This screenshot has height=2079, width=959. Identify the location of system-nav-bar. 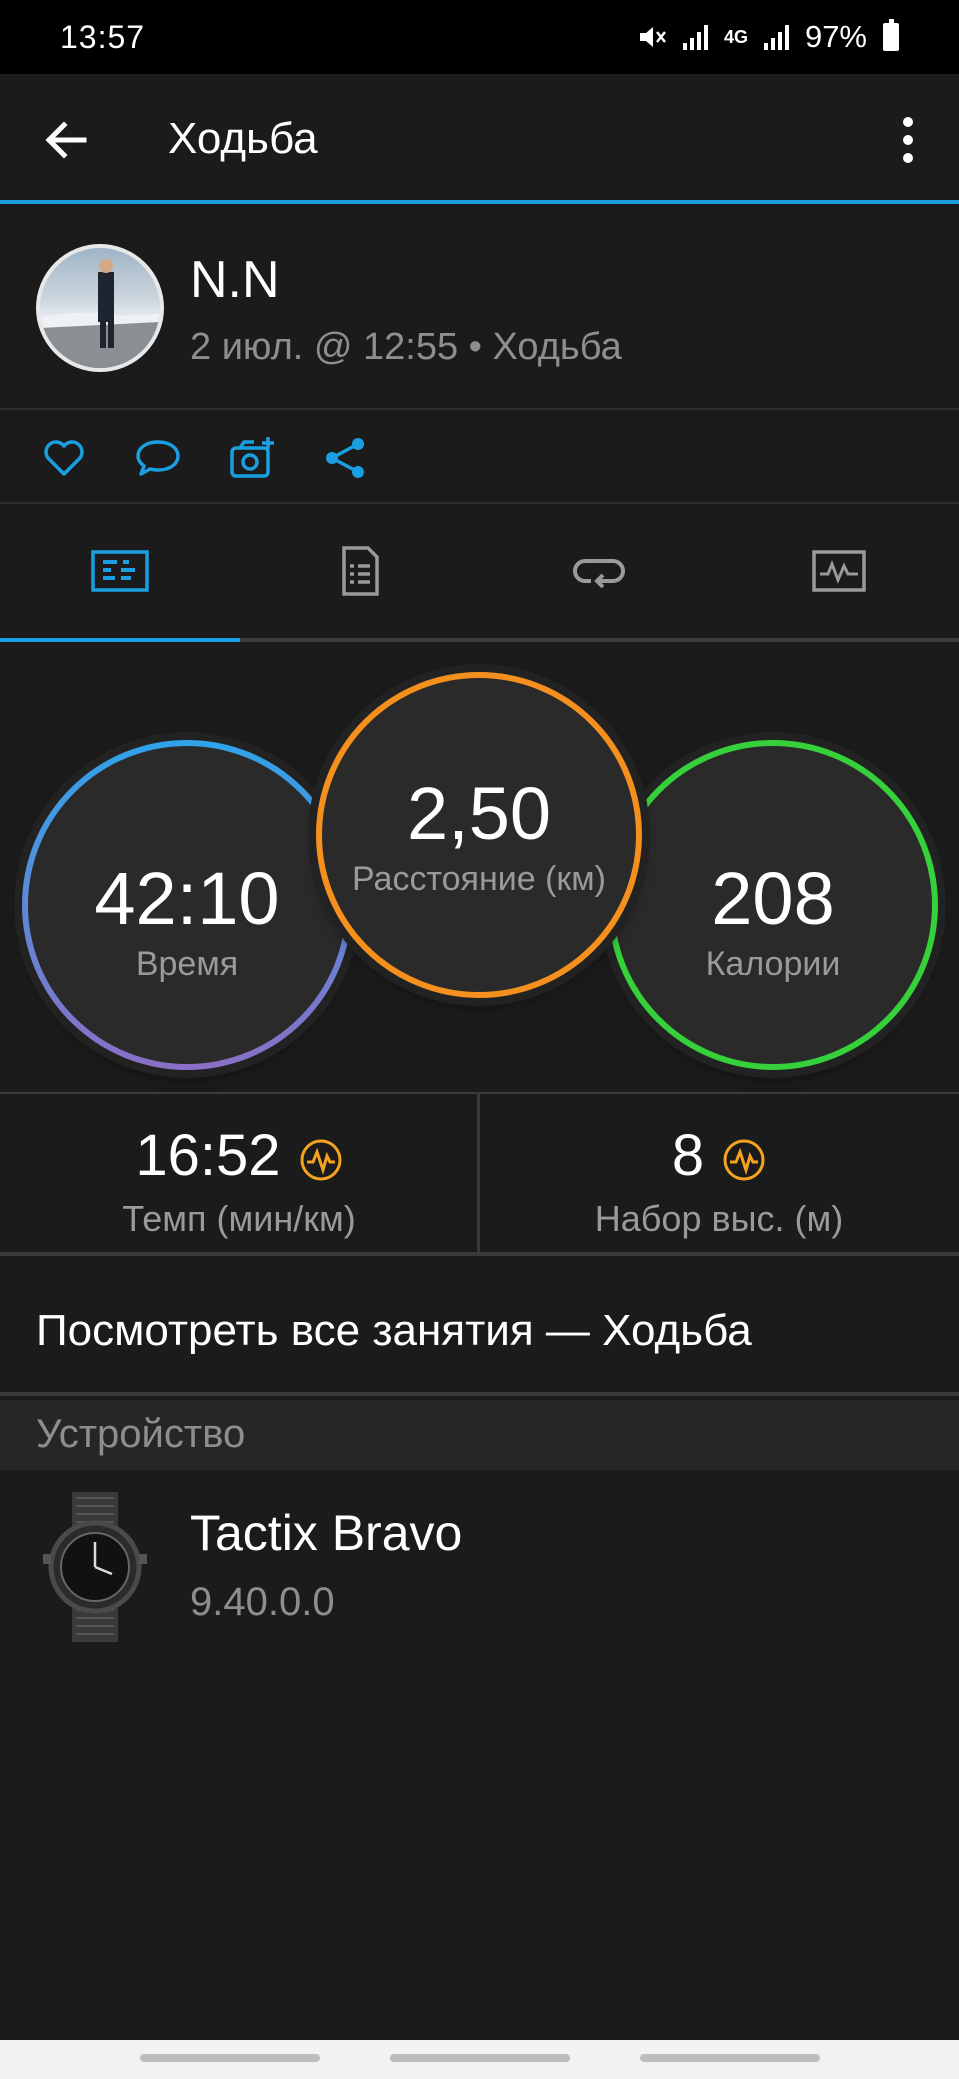
(479, 2059).